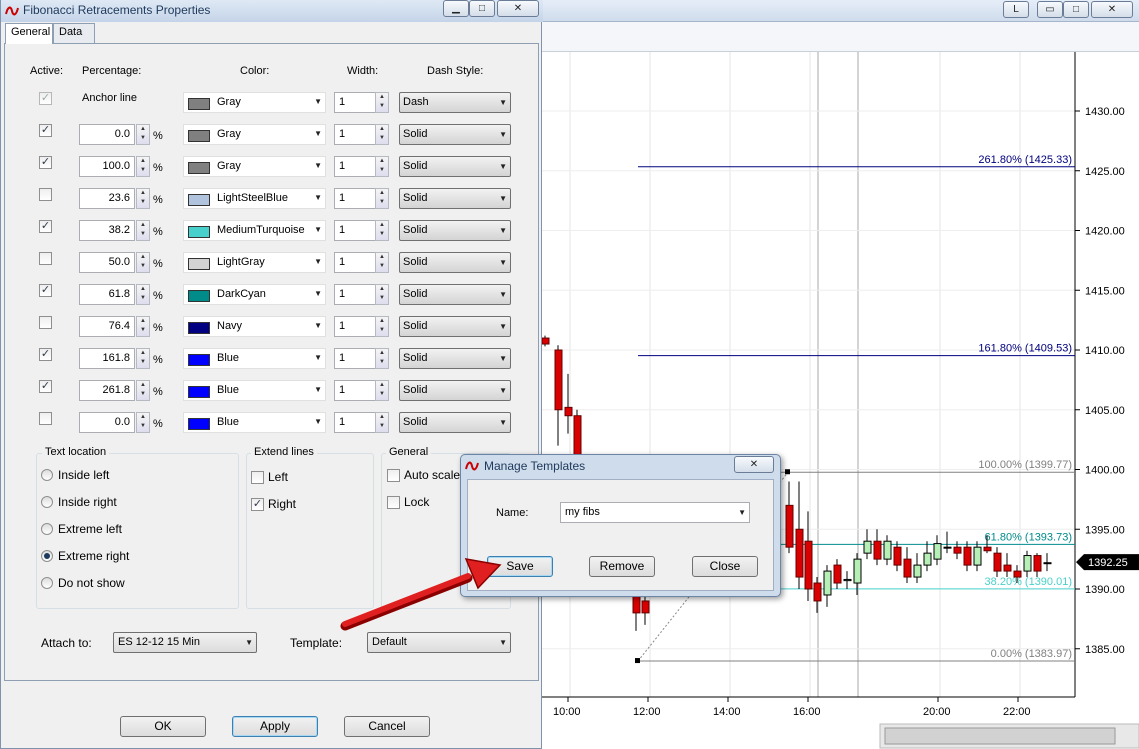 This screenshot has width=1139, height=749. I want to click on dialog-maximize-button: □, so click(482, 8).